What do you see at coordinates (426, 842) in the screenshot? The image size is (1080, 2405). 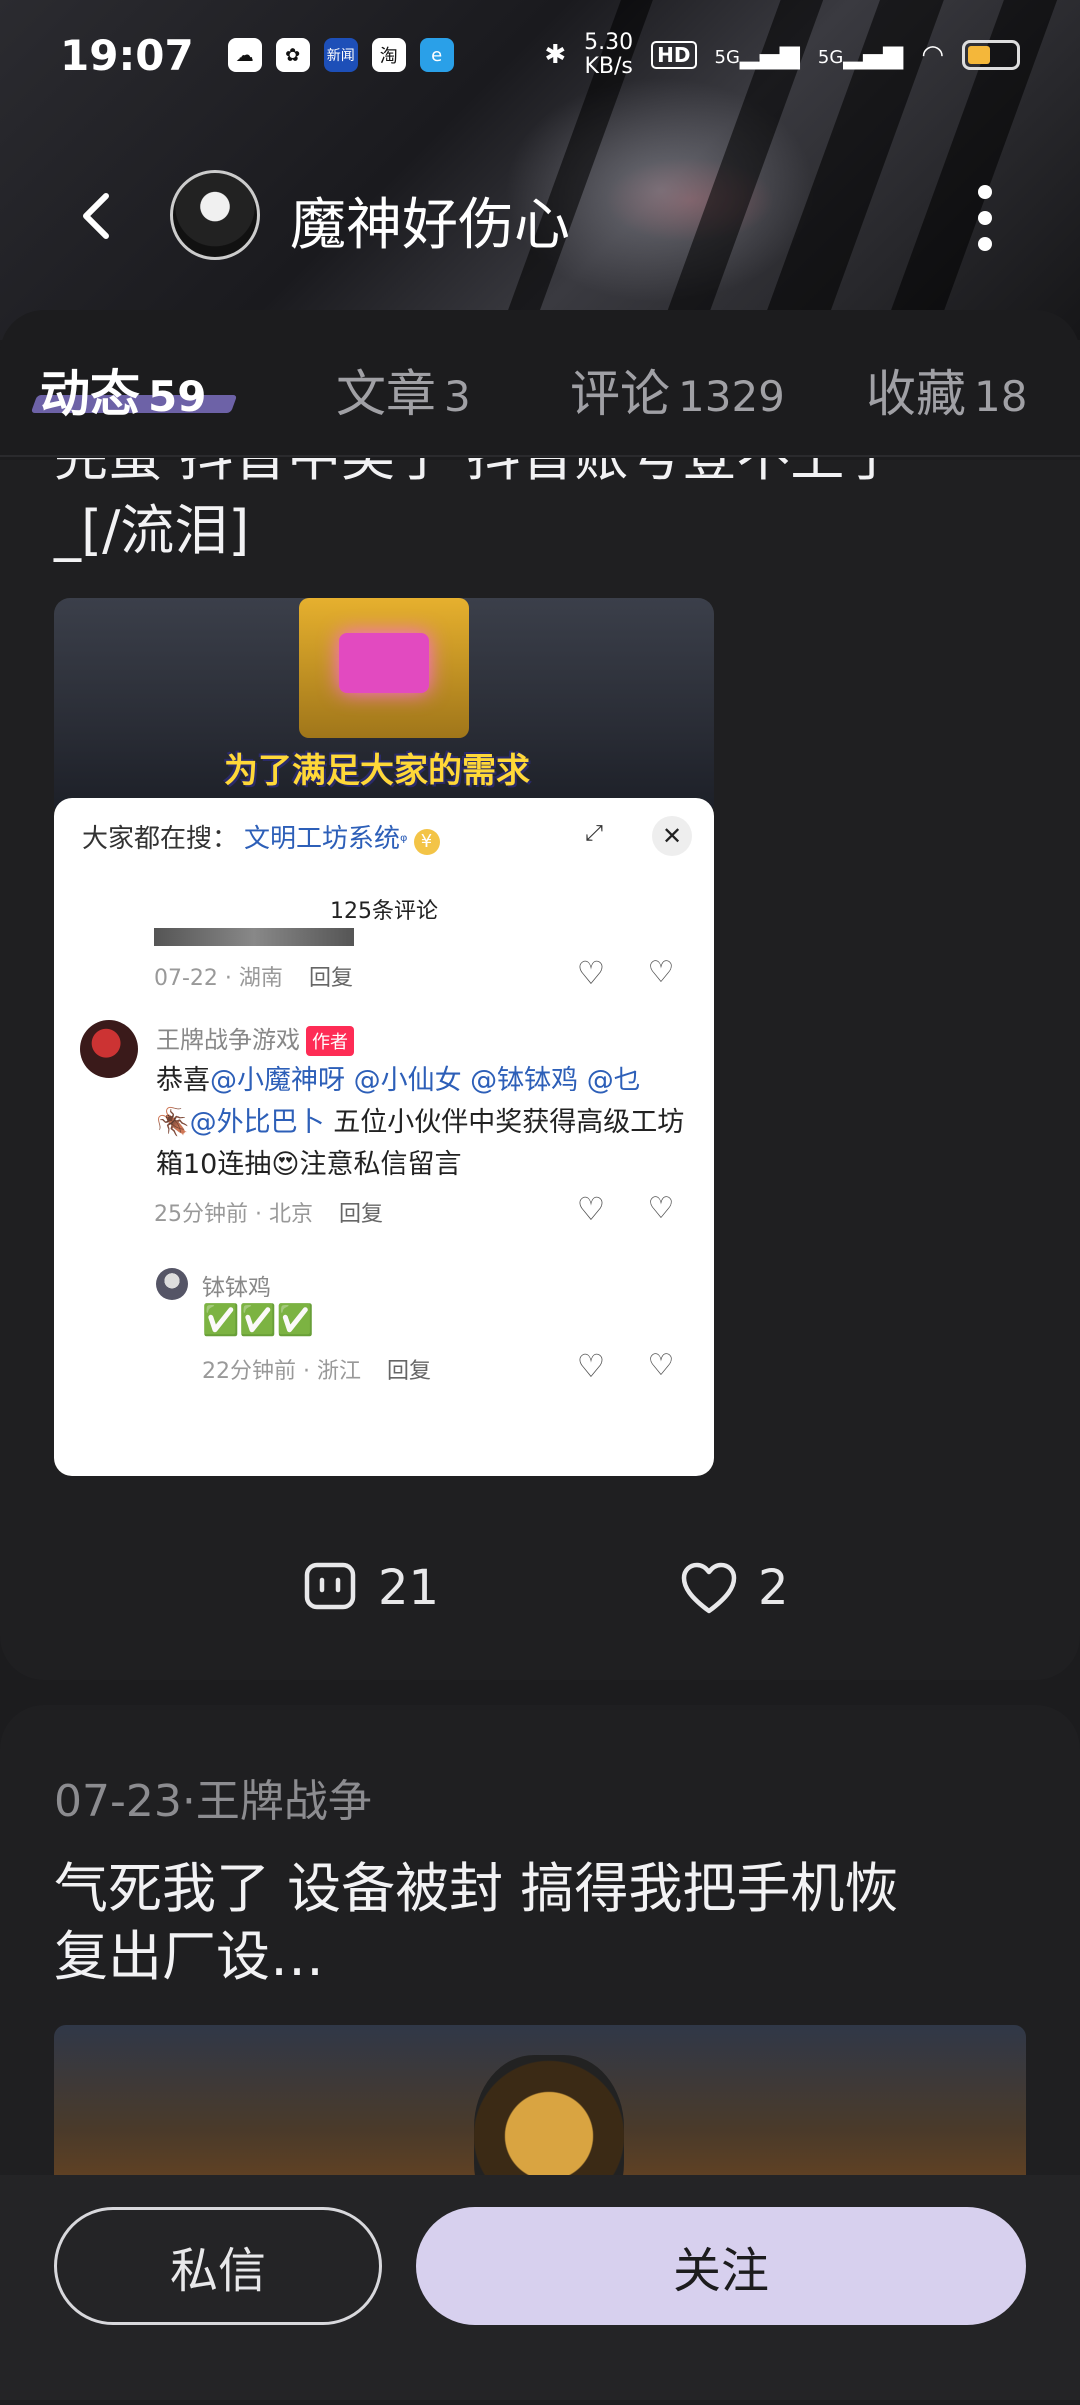 I see `coin-icon: ¥` at bounding box center [426, 842].